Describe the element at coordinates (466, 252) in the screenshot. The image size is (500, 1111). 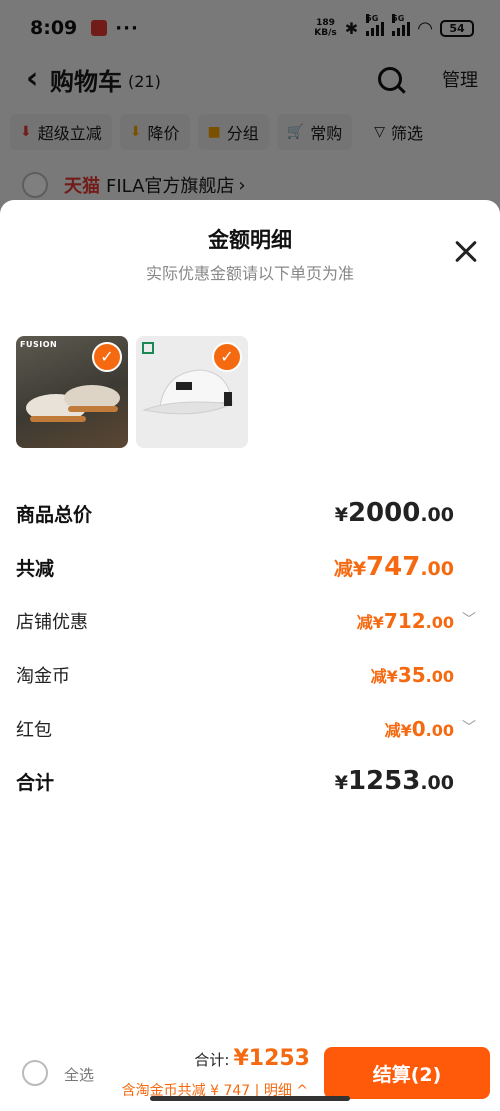
I see `close-icon` at that location.